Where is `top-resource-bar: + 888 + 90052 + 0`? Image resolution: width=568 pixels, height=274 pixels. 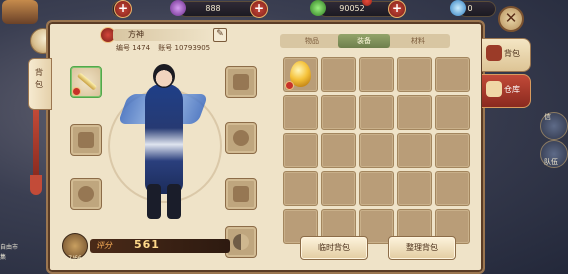
top-resource-bar: + 888 + 90052 + 0 is located at coordinates (284, 12).